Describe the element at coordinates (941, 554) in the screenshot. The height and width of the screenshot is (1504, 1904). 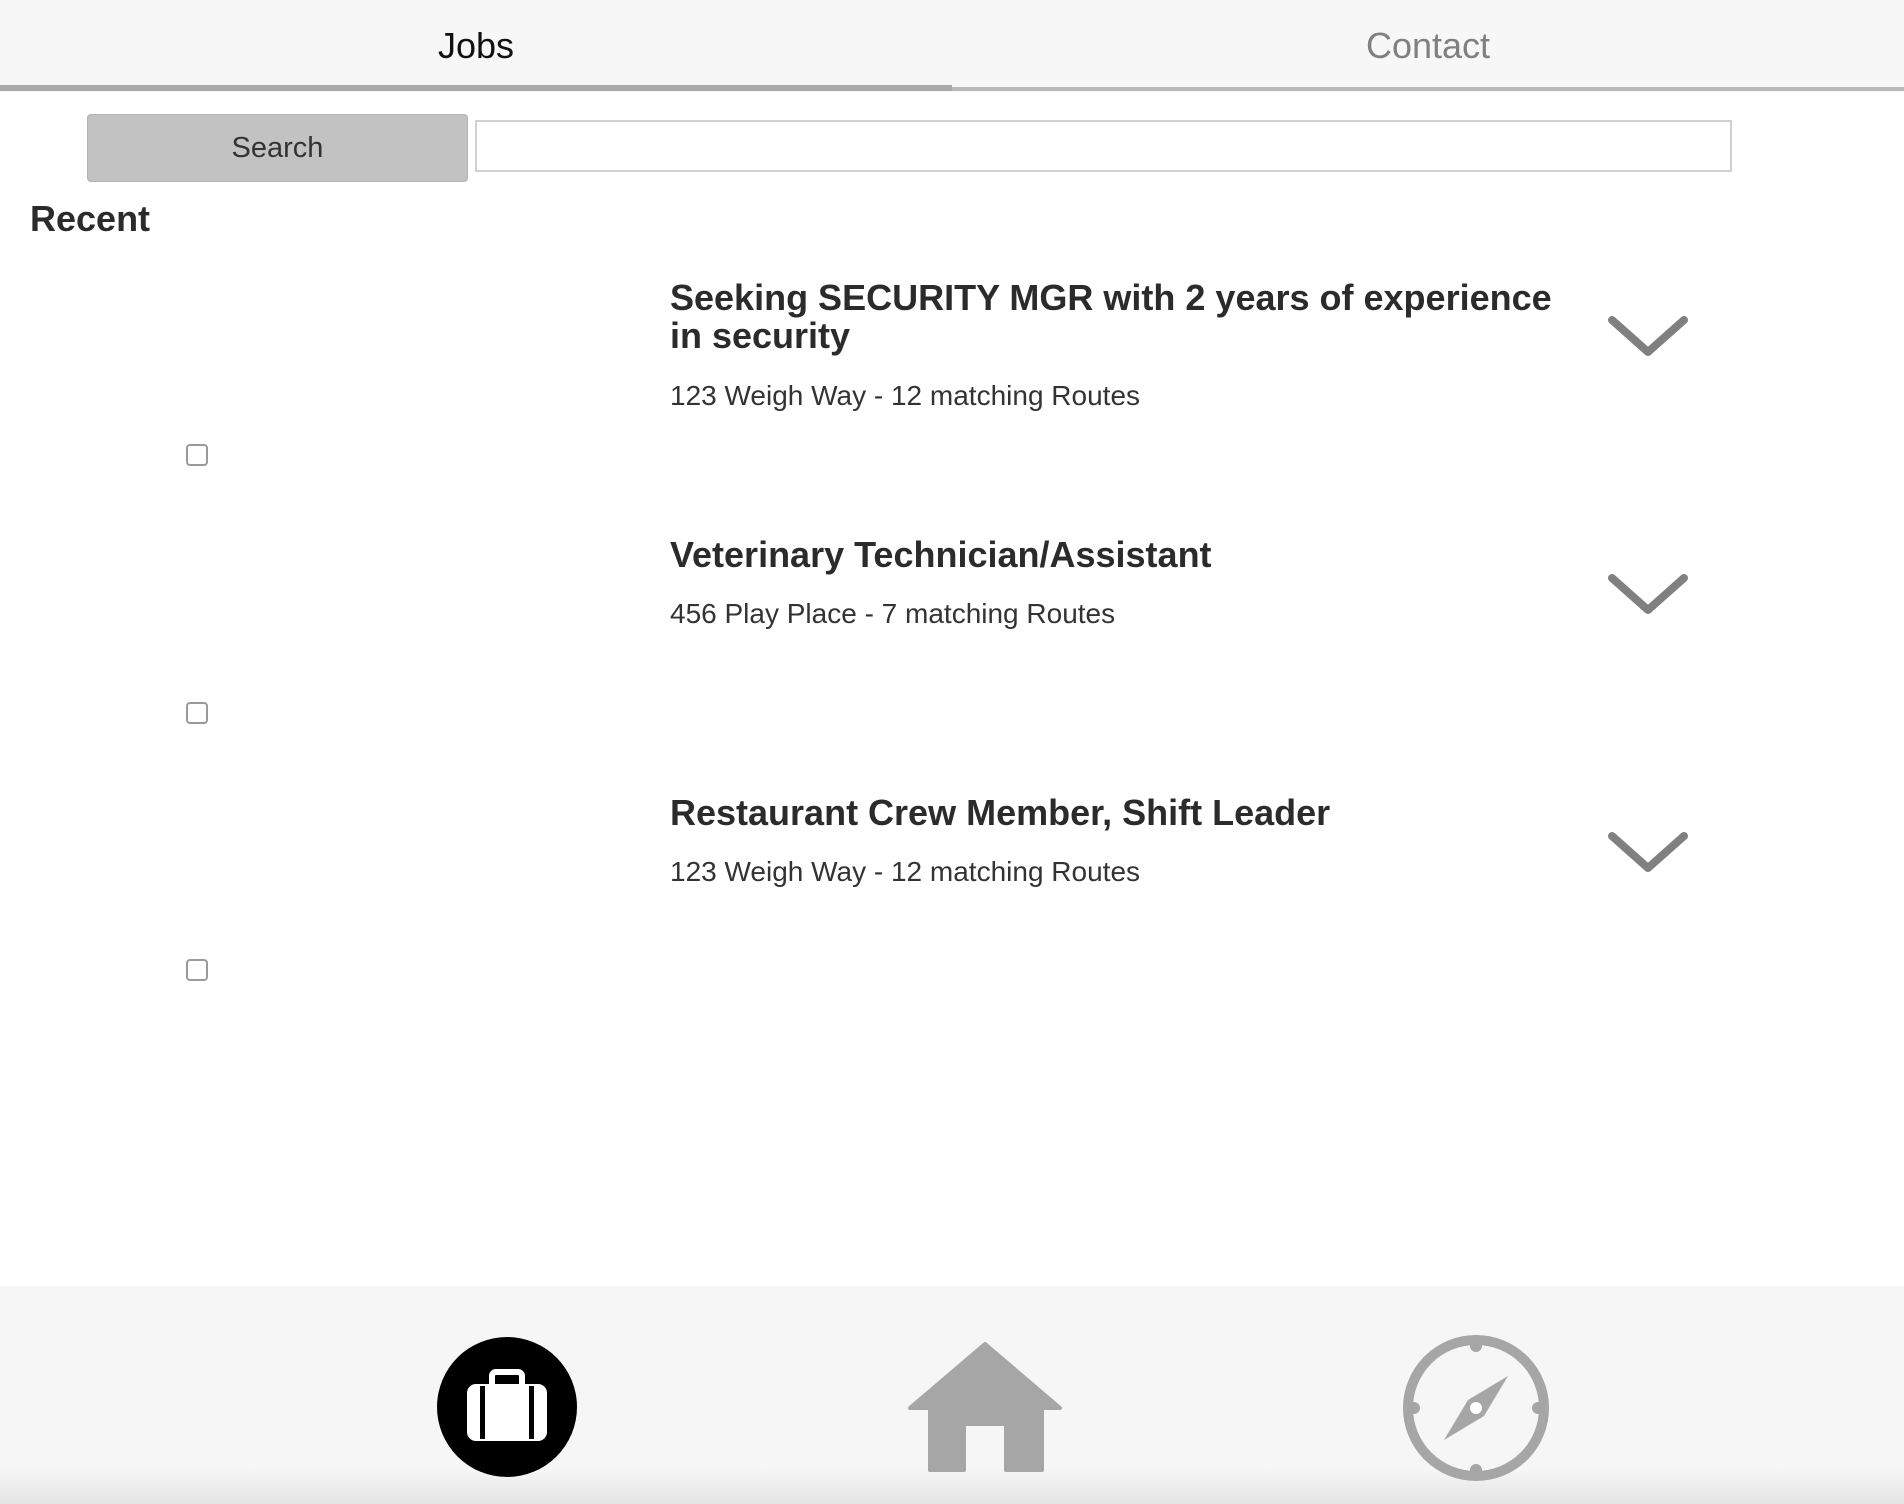
I see `job-title: Veterinary Technician/Assistant` at that location.